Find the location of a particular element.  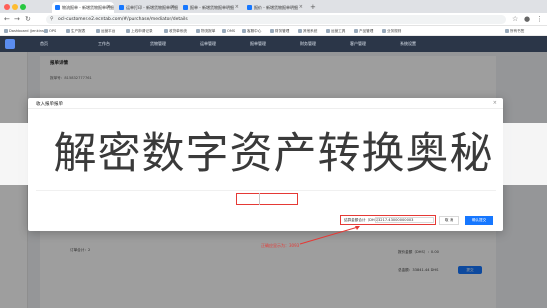

app-logo-icon is located at coordinates (10, 44).